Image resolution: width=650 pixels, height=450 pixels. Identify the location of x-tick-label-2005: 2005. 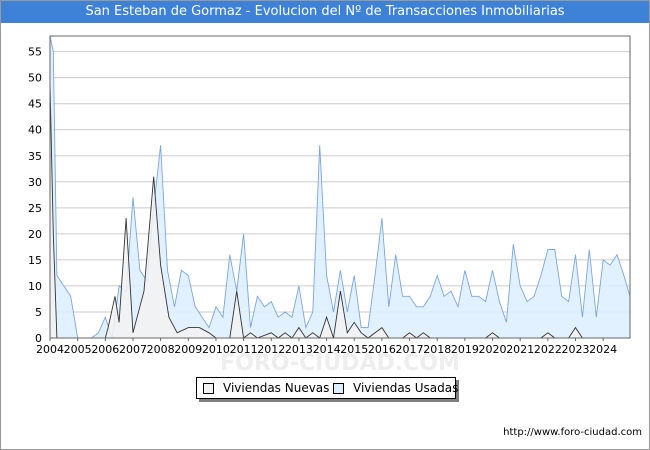
(78, 349).